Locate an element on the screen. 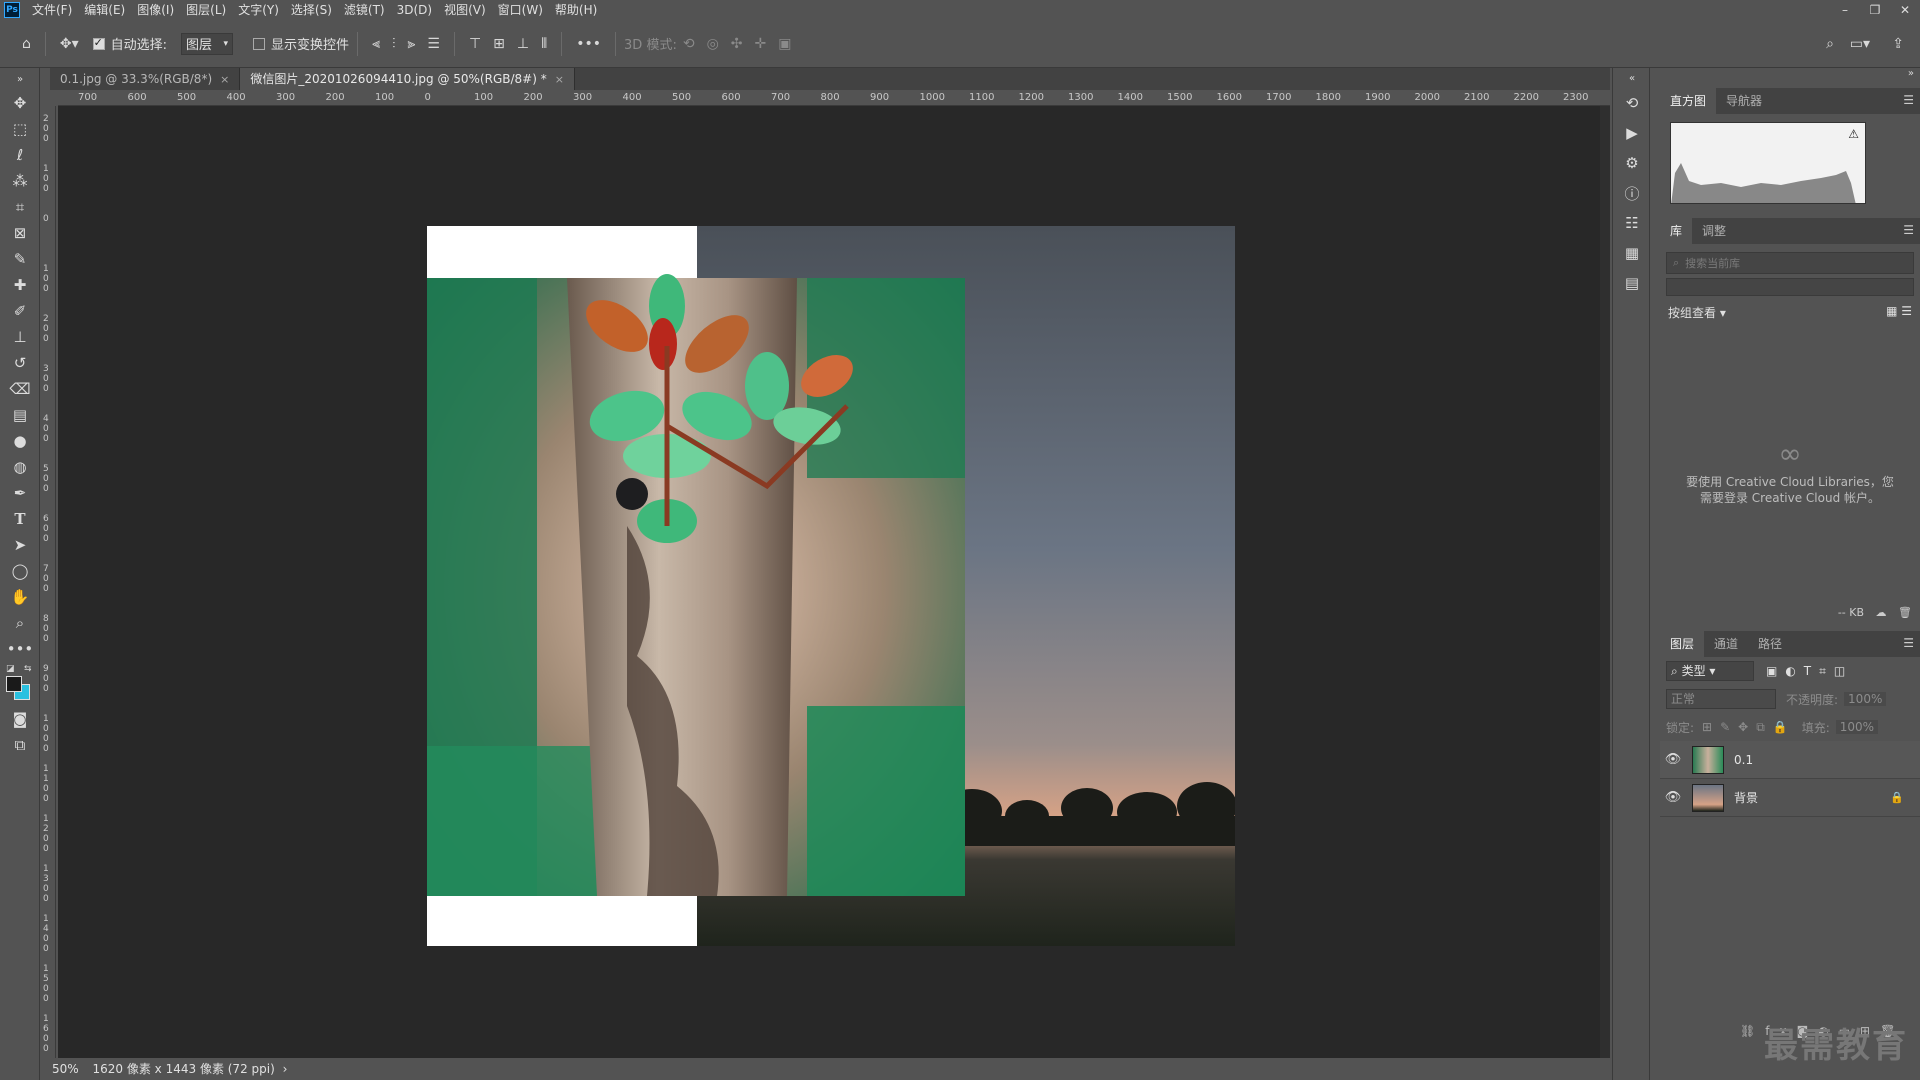 This screenshot has width=1920, height=1080. layer-name: 背景 is located at coordinates (1746, 797).